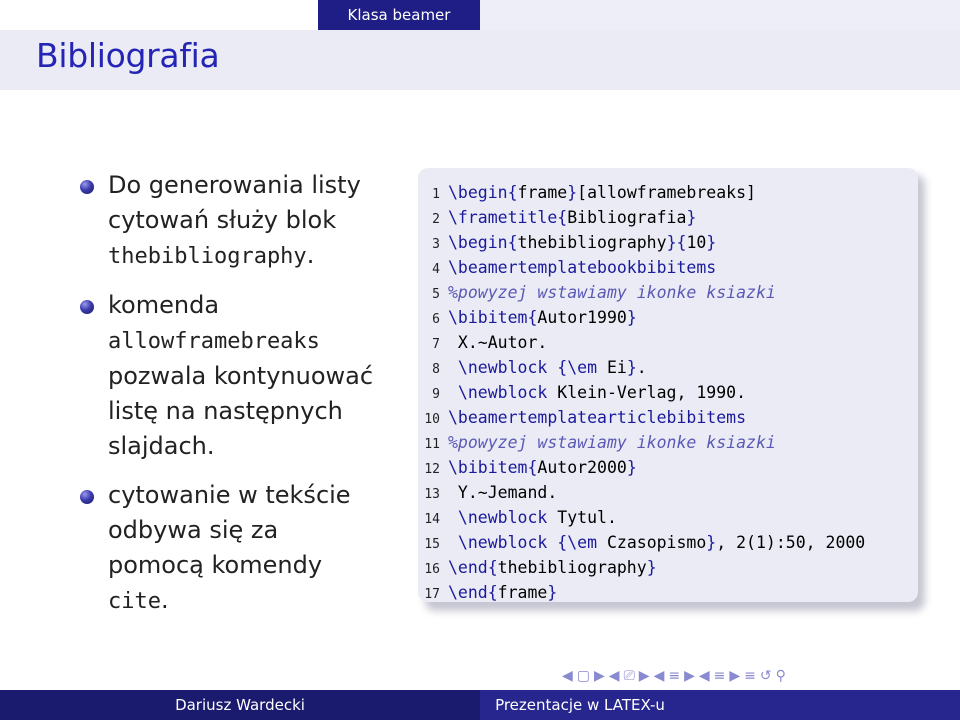 The image size is (960, 720). What do you see at coordinates (629, 676) in the screenshot?
I see `nav-symbol-icon: ⎚` at bounding box center [629, 676].